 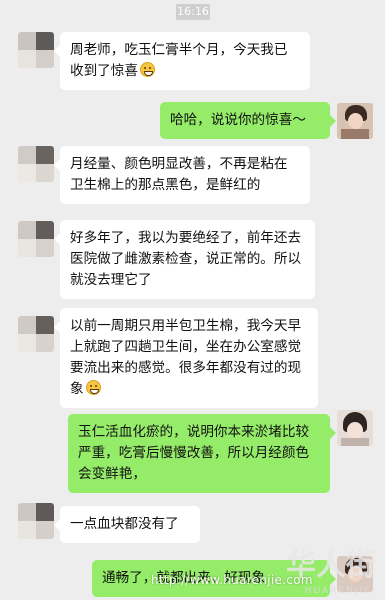 I want to click on message-text: 好多年了，我以为要绝经了，前年还去医院做了雌激素检查，说正常的。所以就没去理它了, so click(x=186, y=259).